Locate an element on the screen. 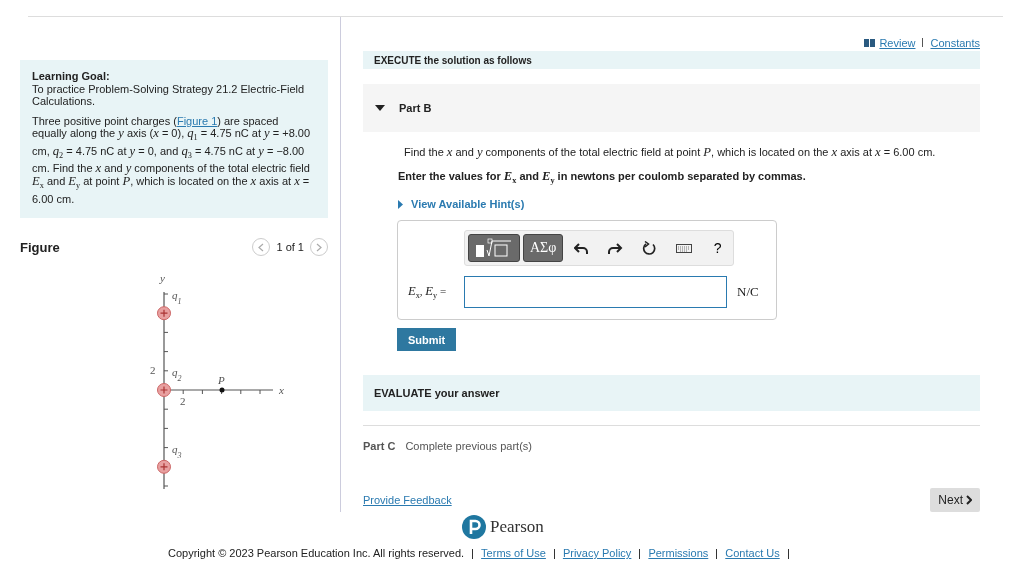 This screenshot has height=573, width=1024. footer-link: Privacy Policy is located at coordinates (597, 554).